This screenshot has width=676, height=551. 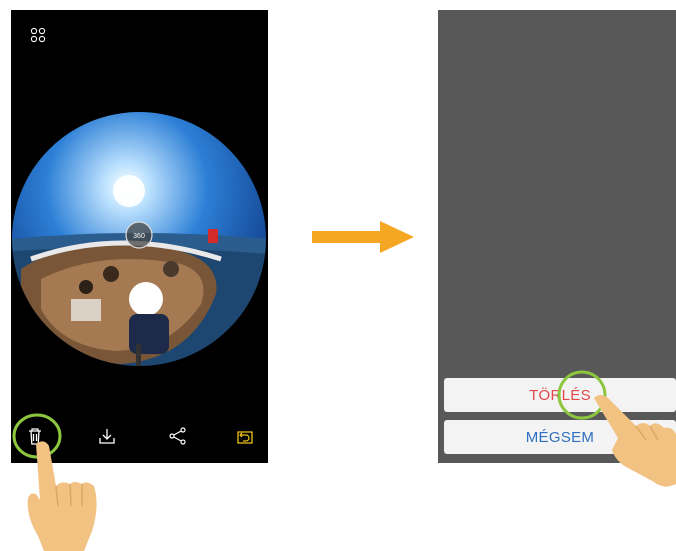 I want to click on photo-toolbar, so click(x=139, y=436).